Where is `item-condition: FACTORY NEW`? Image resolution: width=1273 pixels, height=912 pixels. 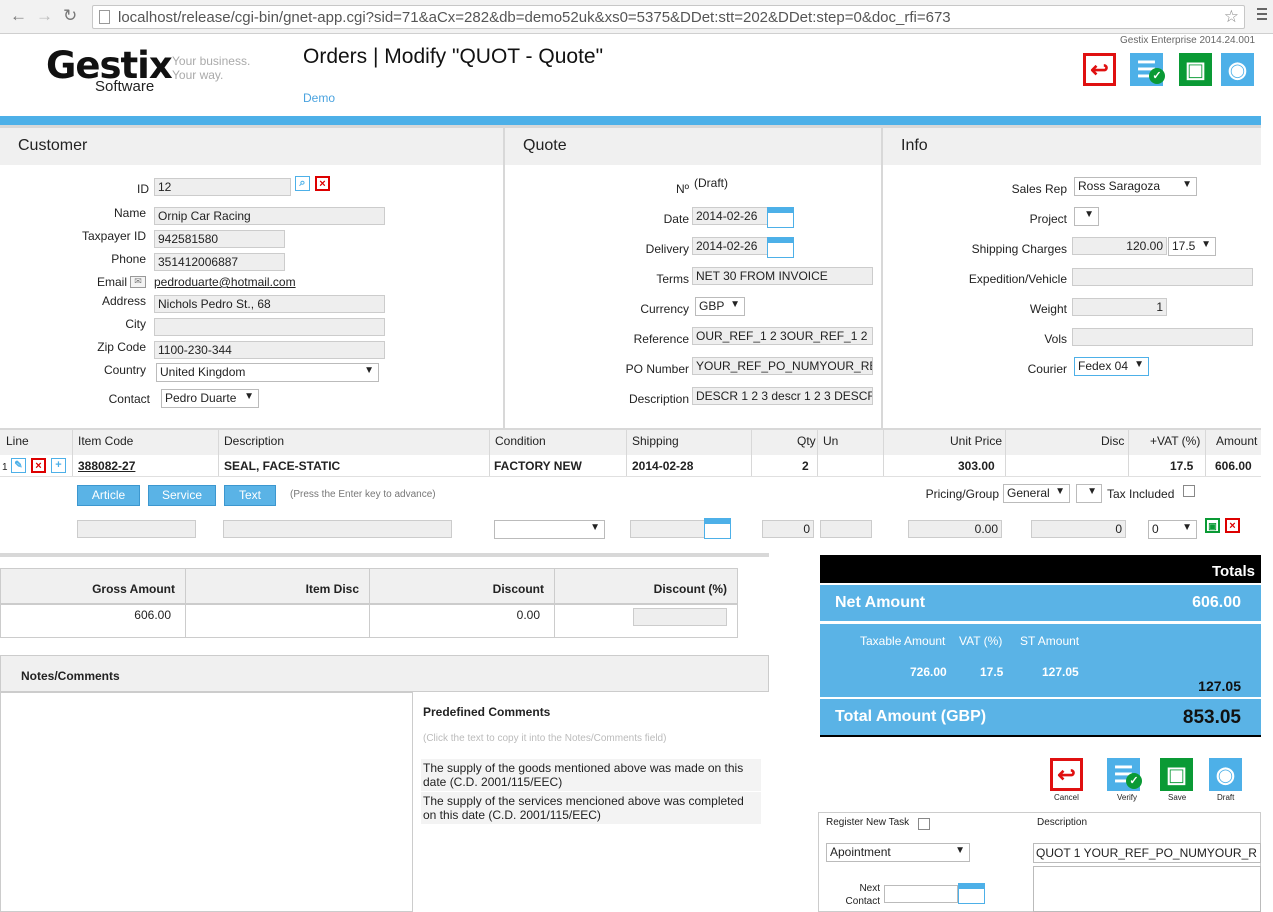 item-condition: FACTORY NEW is located at coordinates (538, 466).